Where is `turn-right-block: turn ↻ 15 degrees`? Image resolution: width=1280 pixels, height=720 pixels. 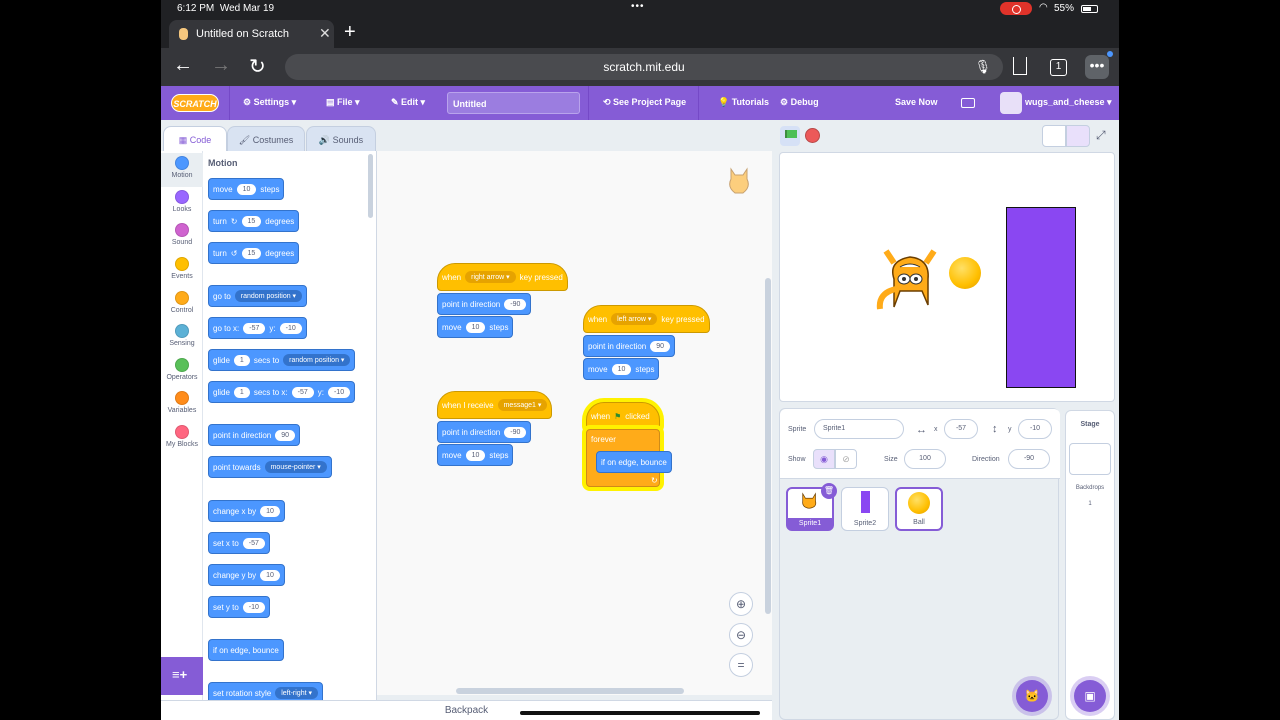
turn-right-block: turn ↻ 15 degrees is located at coordinates (254, 221).